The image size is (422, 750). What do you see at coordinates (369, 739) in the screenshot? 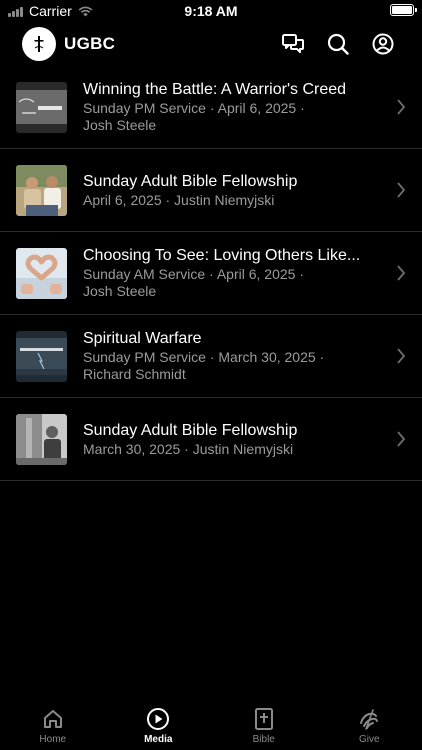
I see `tab-label: Give` at bounding box center [369, 739].